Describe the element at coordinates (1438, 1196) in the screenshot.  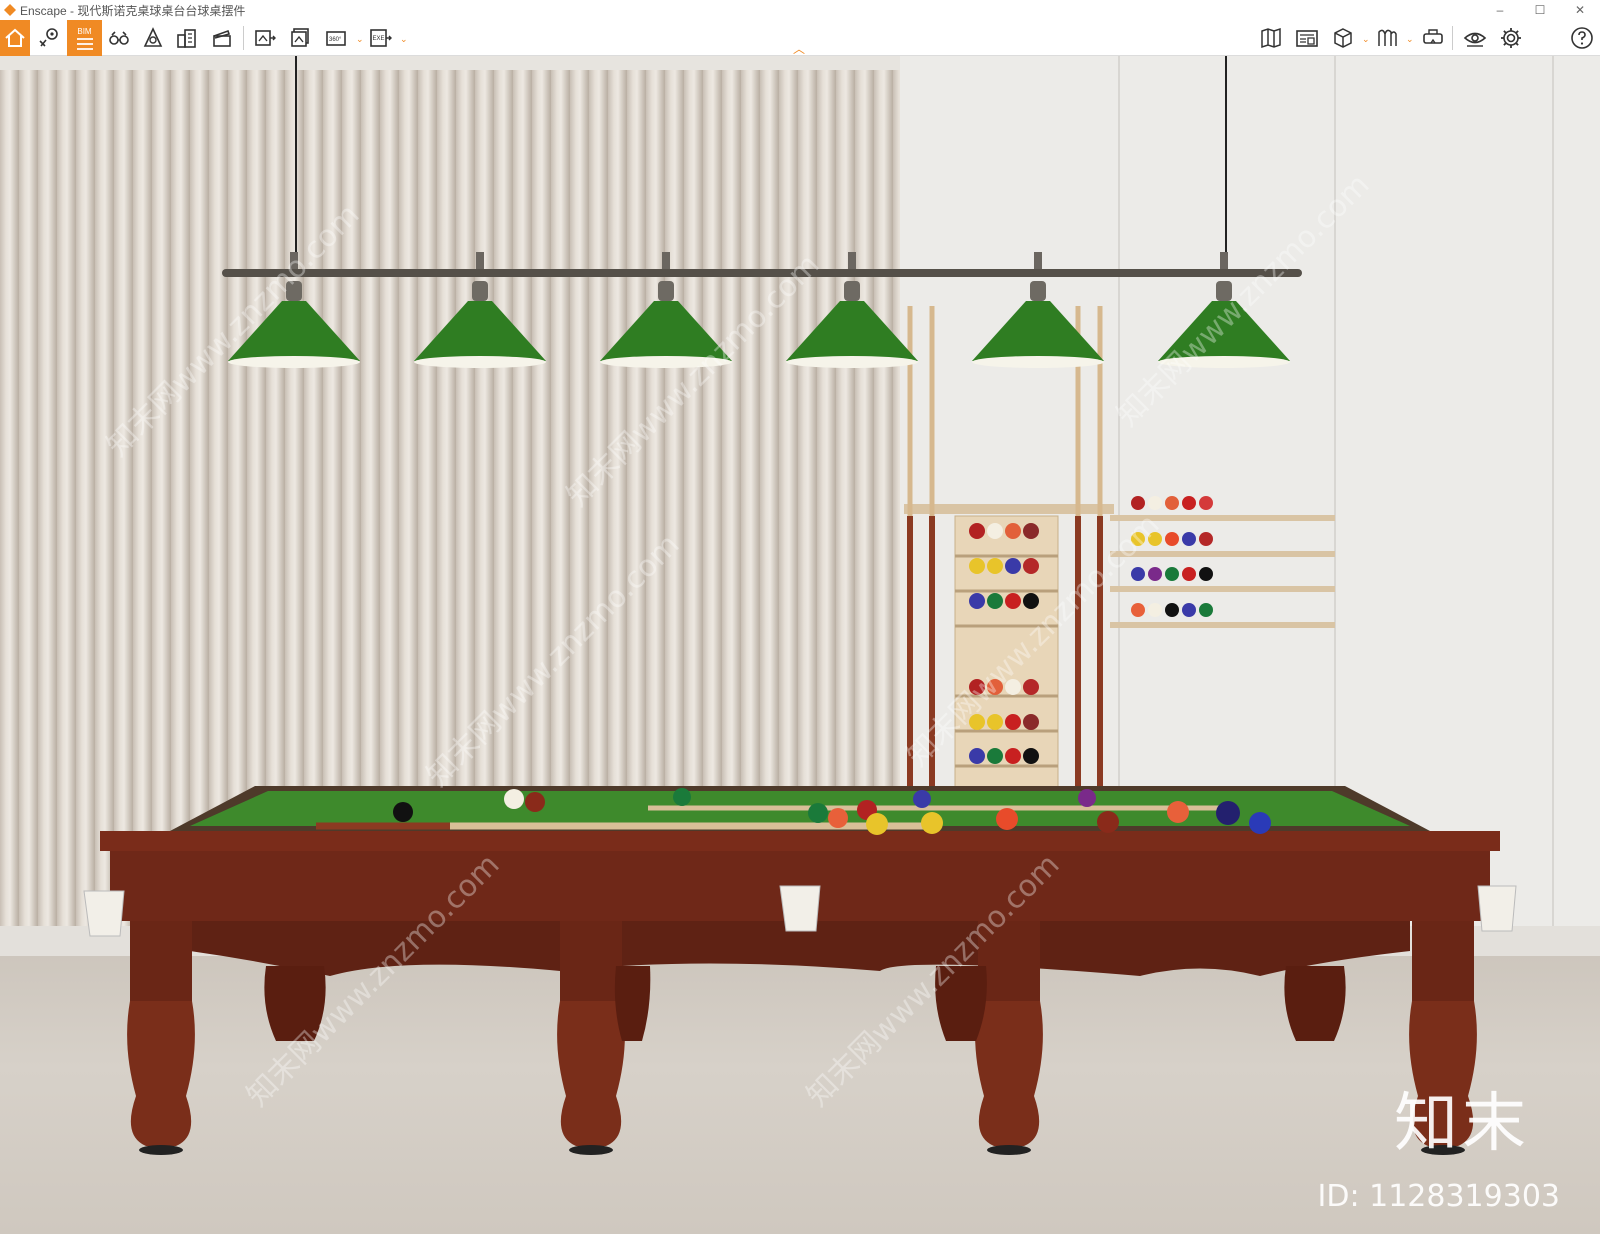
I see `image-id-label: ID: 1128319303` at that location.